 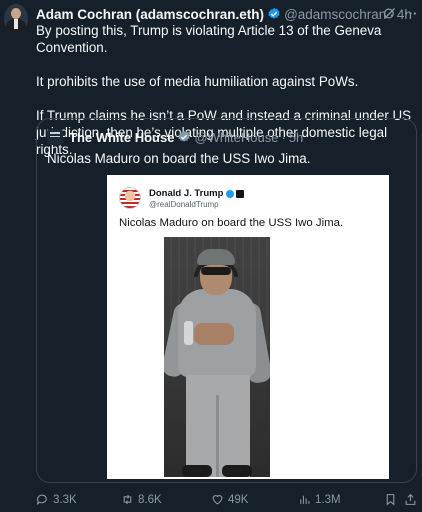 I want to click on header-icons, so click(x=400, y=13).